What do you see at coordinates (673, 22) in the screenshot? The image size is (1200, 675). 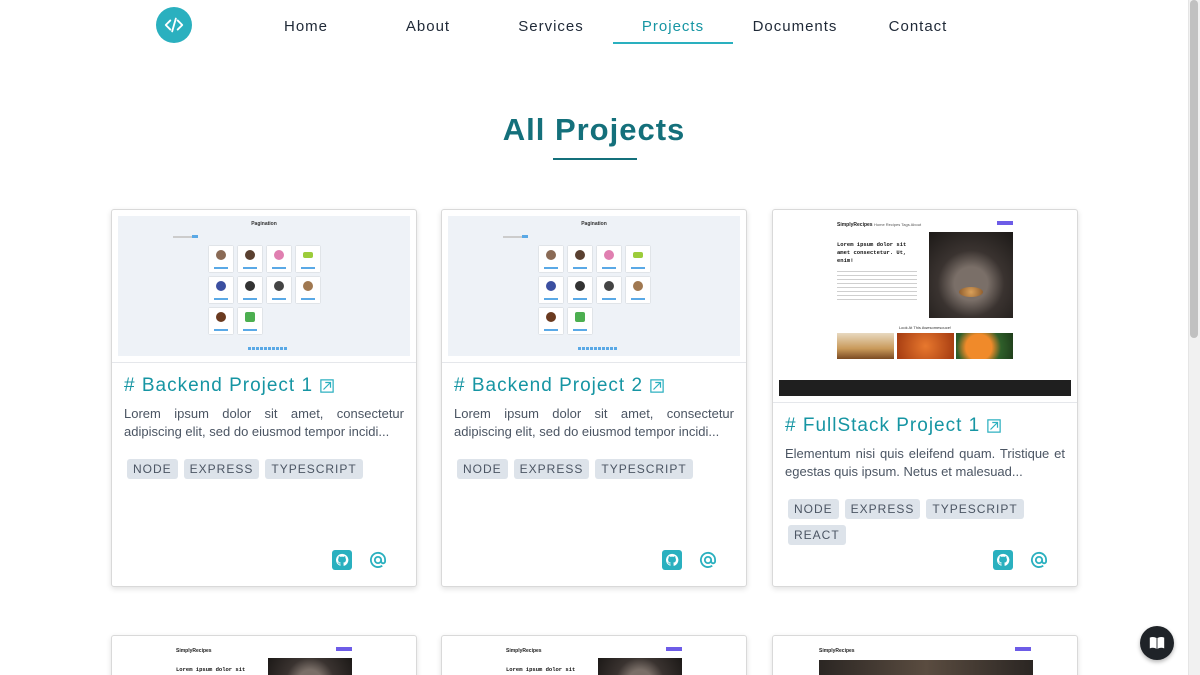 I see `nav-projects: Projects` at bounding box center [673, 22].